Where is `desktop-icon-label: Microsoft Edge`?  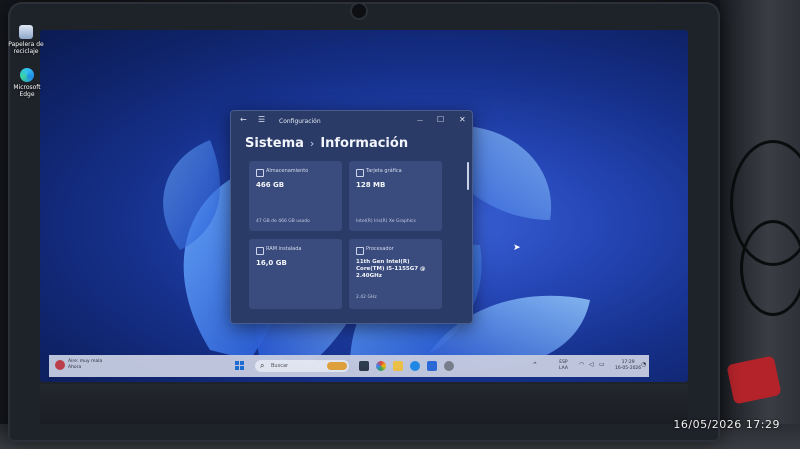 desktop-icon-label: Microsoft Edge is located at coordinates (27, 91).